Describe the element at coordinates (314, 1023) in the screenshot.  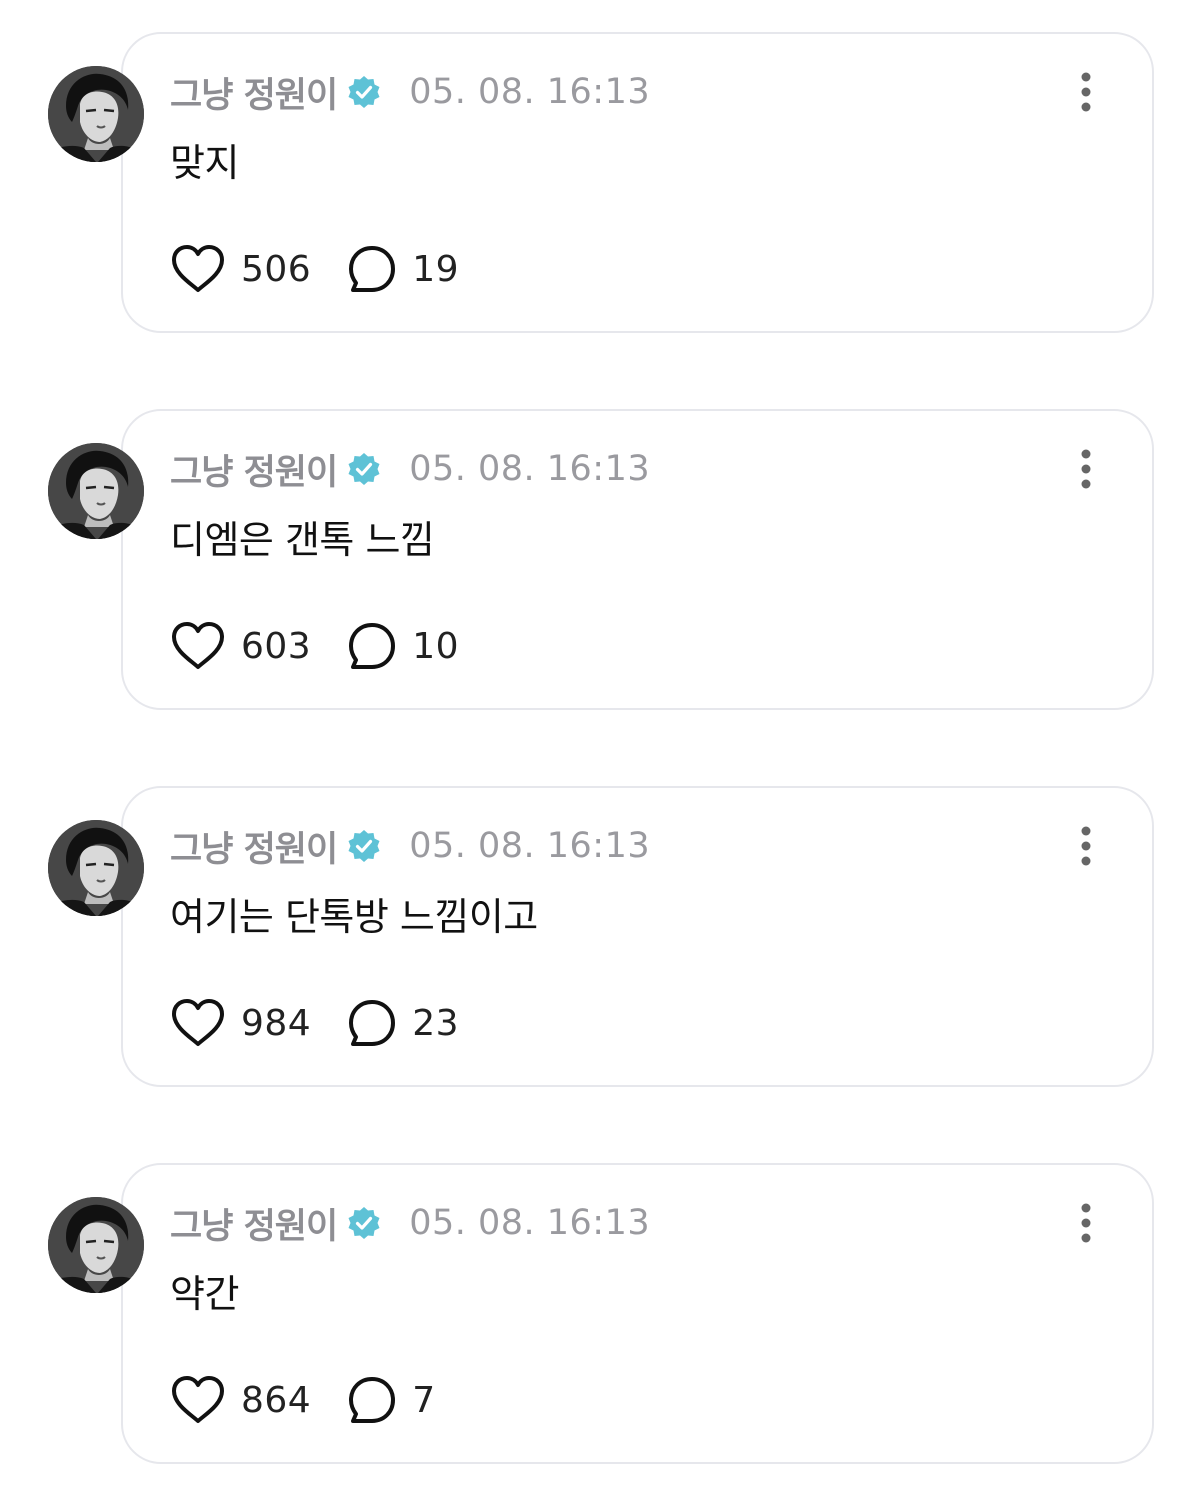
I see `post-actions: 984 23` at that location.